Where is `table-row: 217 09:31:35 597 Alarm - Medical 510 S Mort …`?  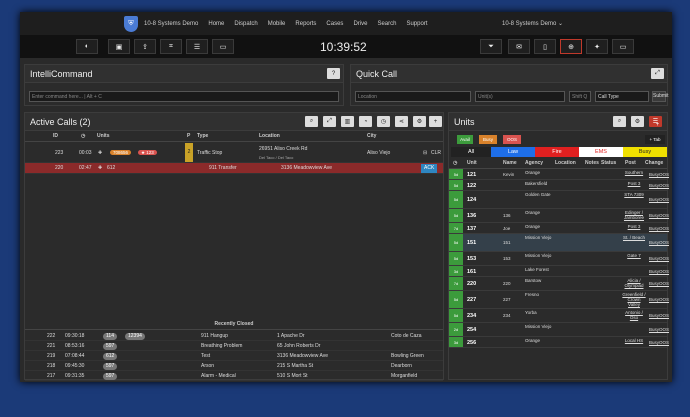 table-row: 217 09:31:35 597 Alarm - Medical 510 S Mort … is located at coordinates (234, 376).